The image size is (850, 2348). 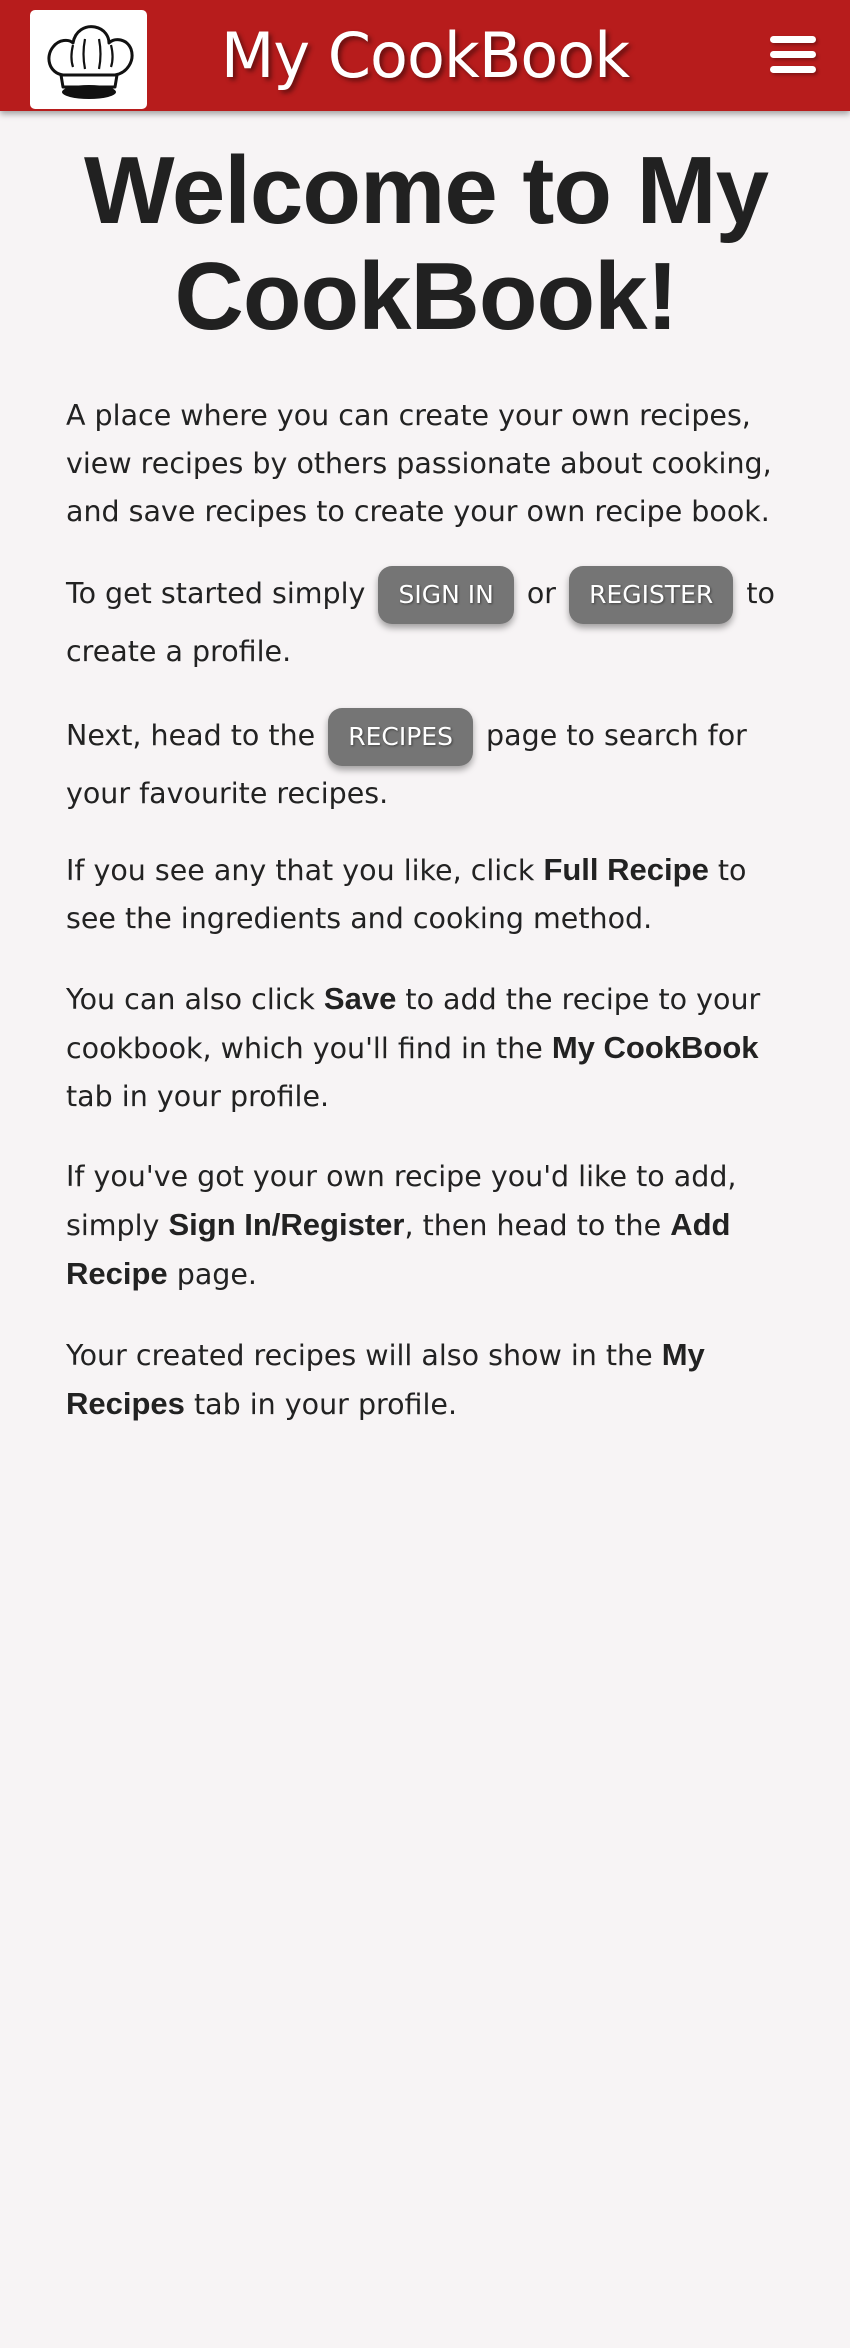 I want to click on register-button: REGISTER, so click(x=651, y=595).